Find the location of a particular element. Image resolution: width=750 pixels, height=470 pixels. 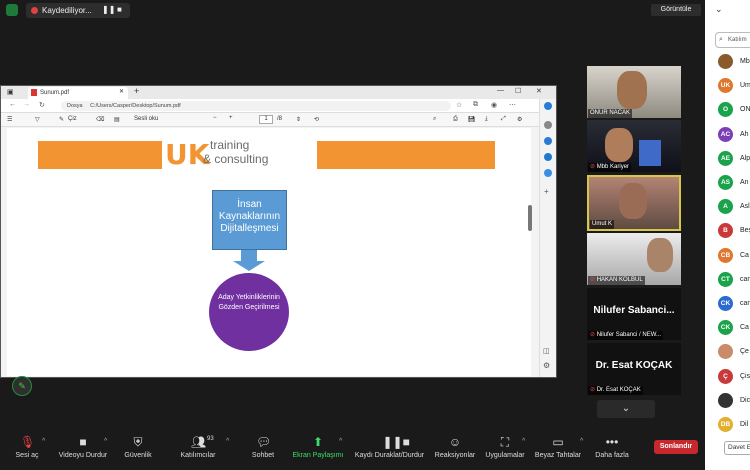

browser-tab: Sunum.pdf is located at coordinates (78, 93).